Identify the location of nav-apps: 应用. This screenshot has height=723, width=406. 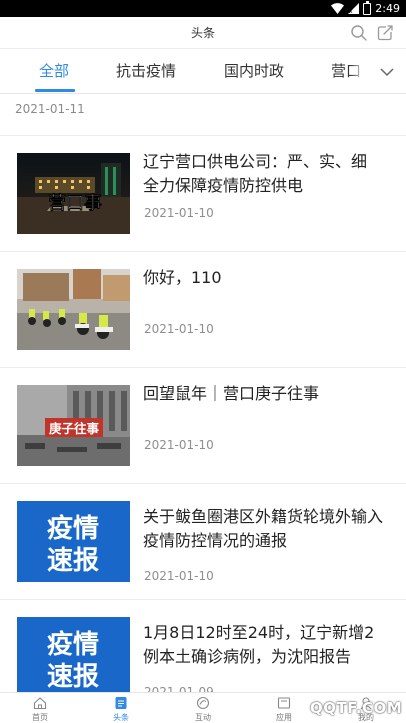
(284, 708).